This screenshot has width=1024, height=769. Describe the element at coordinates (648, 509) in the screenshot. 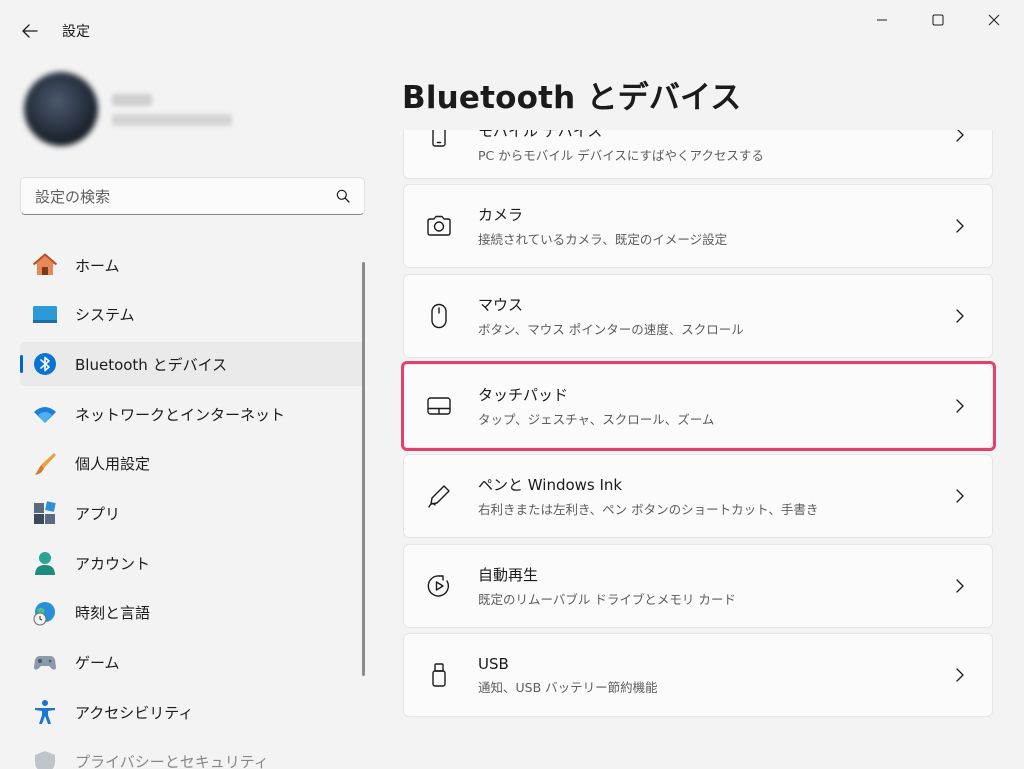

I see `card-subtitle: 右利きまたは左利き、ペン ボタンのショートカット、手書き` at that location.